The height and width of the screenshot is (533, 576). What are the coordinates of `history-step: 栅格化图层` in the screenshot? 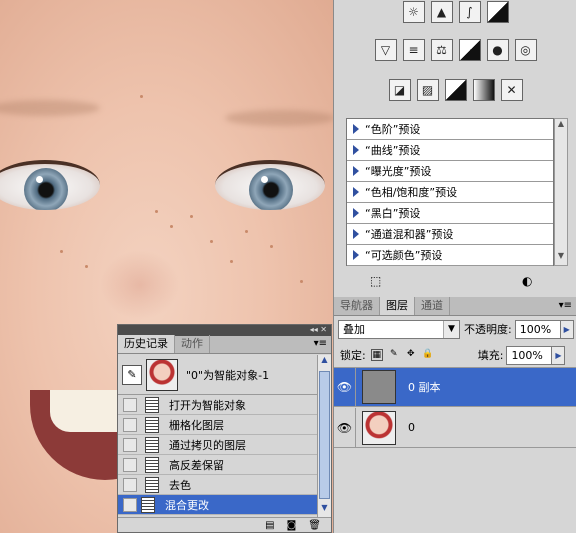 It's located at (217, 425).